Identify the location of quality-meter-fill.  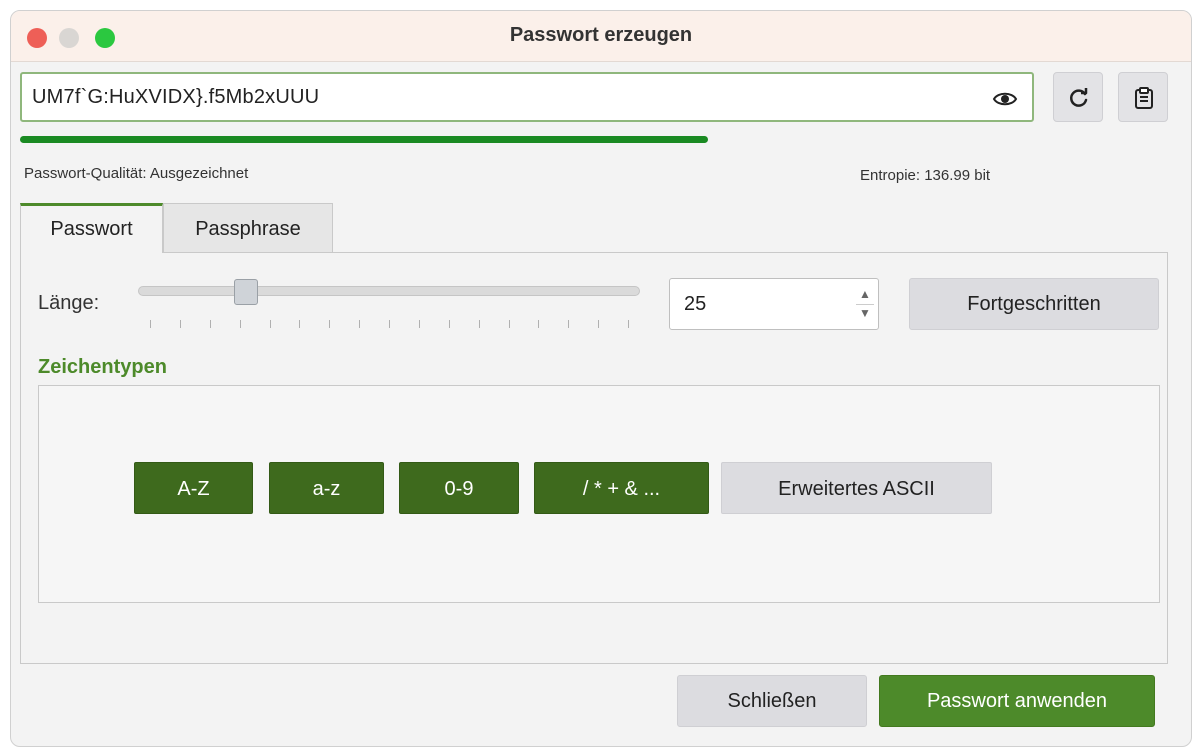
(364, 139).